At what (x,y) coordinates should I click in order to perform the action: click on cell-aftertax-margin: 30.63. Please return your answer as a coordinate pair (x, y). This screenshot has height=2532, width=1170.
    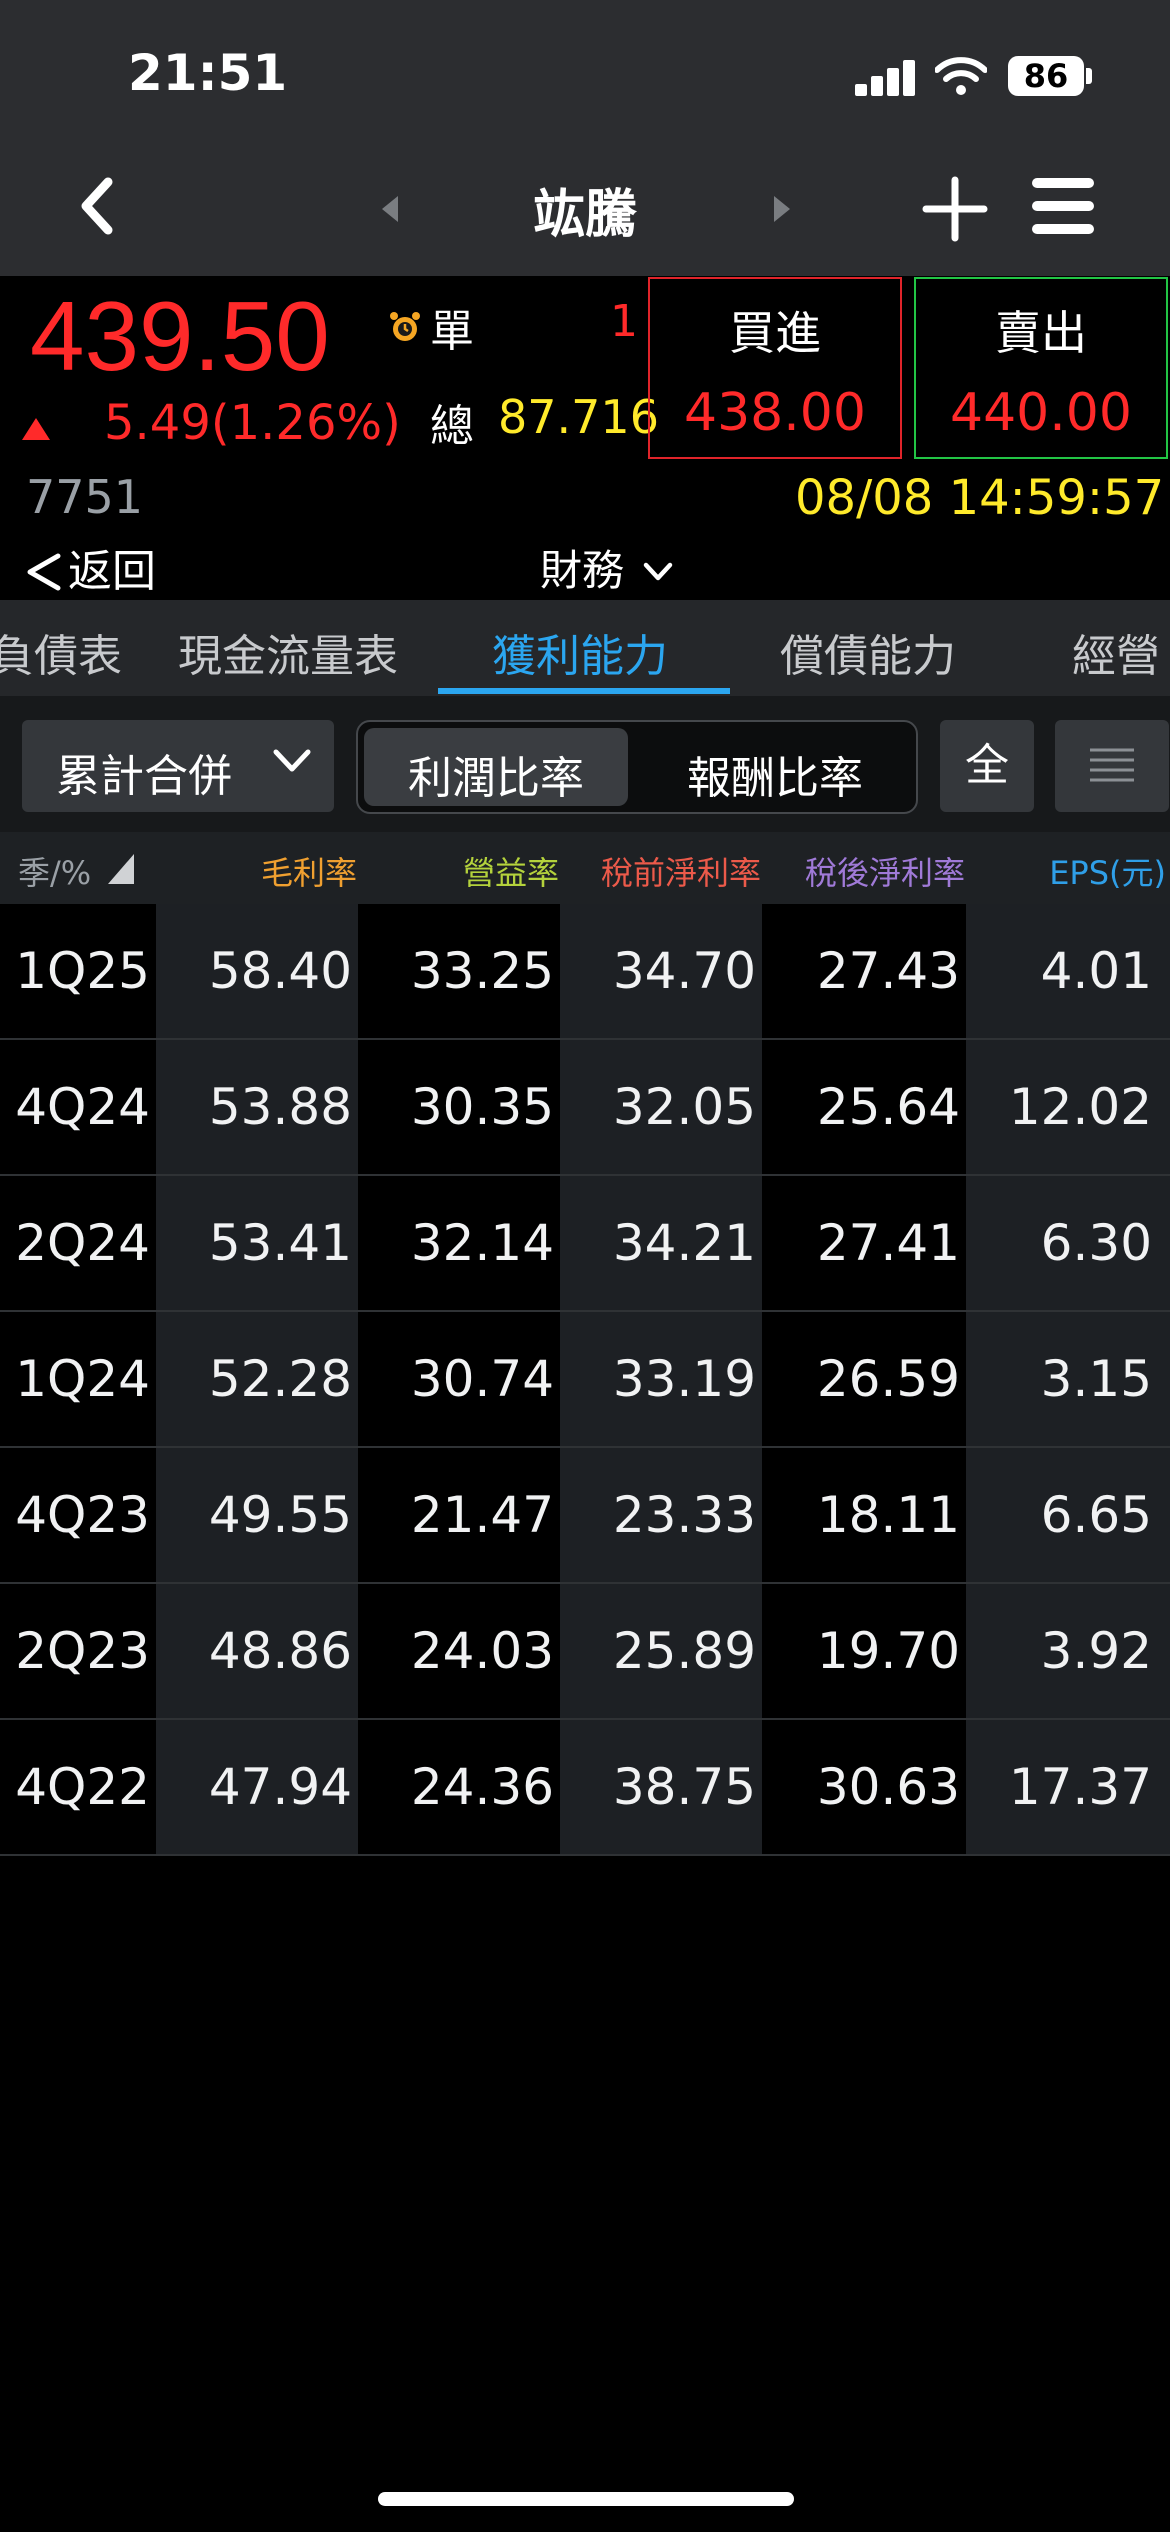
    Looking at the image, I should click on (864, 1787).